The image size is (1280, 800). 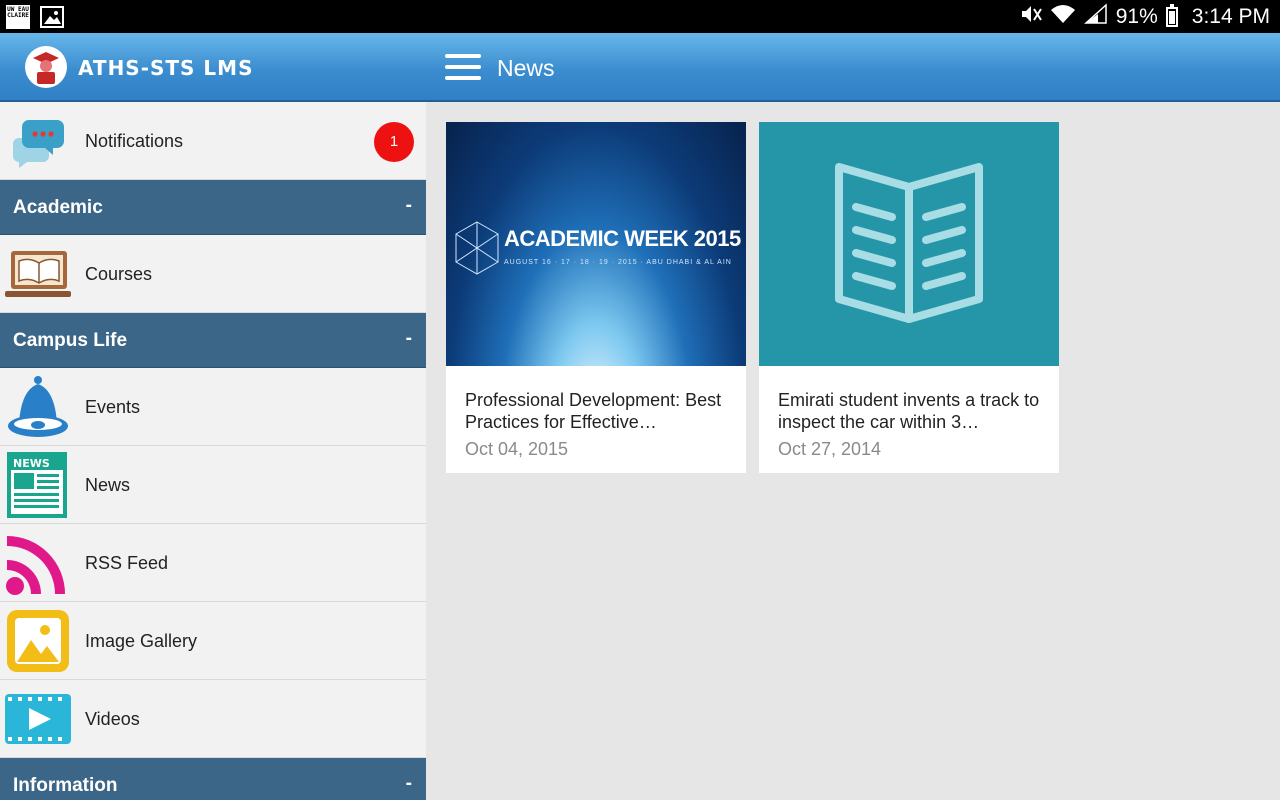 What do you see at coordinates (213, 563) in the screenshot?
I see `sidebar-item-rss-feed: RSS Feed` at bounding box center [213, 563].